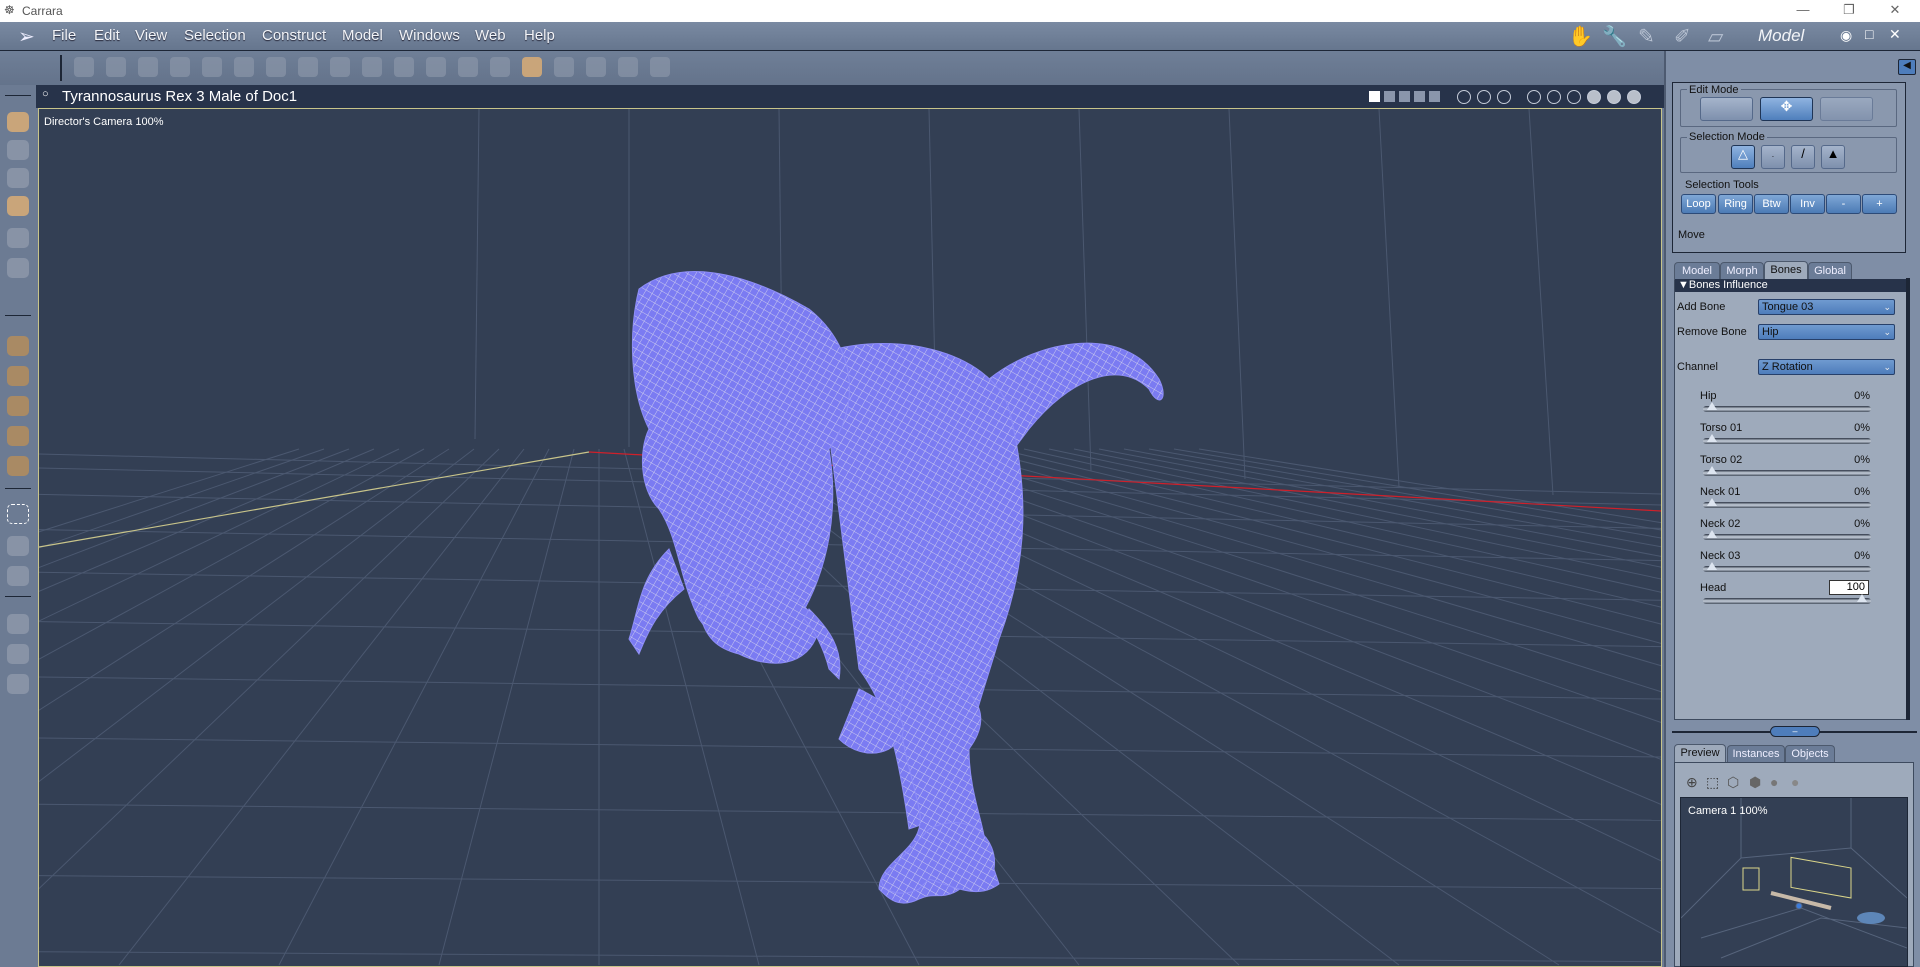  I want to click on tab-bones: Bones, so click(1786, 270).